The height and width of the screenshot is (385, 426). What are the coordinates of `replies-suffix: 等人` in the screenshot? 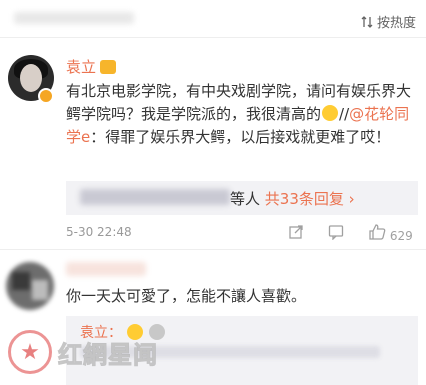 It's located at (245, 199).